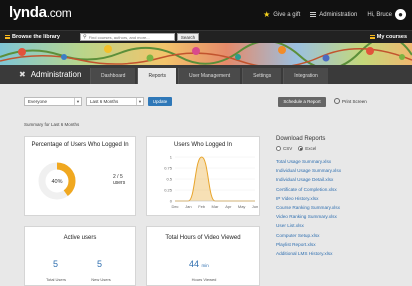 This screenshot has width=412, height=286. What do you see at coordinates (168, 190) in the screenshot?
I see `y-tick-label: 0.25` at bounding box center [168, 190].